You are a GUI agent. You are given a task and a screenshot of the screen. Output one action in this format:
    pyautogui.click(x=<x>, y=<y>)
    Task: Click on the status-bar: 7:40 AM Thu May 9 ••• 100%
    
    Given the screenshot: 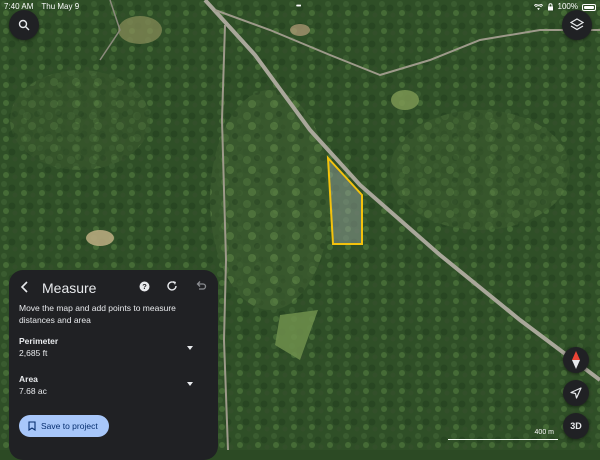 What is the action you would take?
    pyautogui.click(x=300, y=7)
    